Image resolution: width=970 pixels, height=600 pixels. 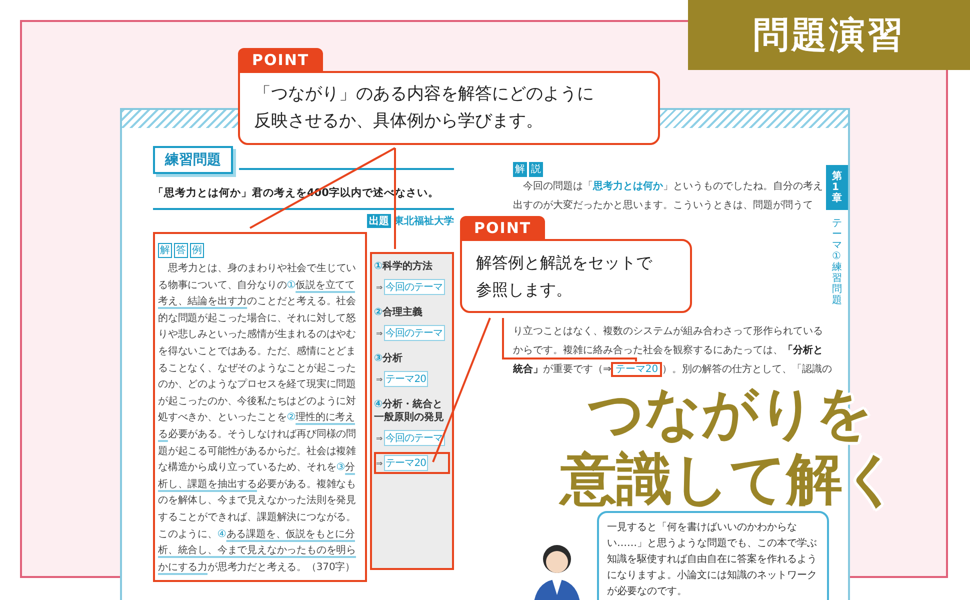 I want to click on answer-paragraph: 思考力とは、身のまわりや社会で生じている物事について、自分なりの①仮説を立てて考え、結論を出す力のことだと考える。社会的な問題が起こった場合に、それに対して怒りや悲しみといった感情が生まれるのはやむを得ないことではある。ただ、感情にとどまることなく、なぜそのようなことが起こったのか、どのようなプロセスを経て現実に問題が起こったのか、今後私たちはどのように対処すべきか、といったことを②理性的に考える必要がある。そうしなければ再び同様の問題が起こる可能性があるからだ。社会は複雑な構造から成り立っているため、それを③分析し、課題を抽出する必要がある。複雑なものを解体し、今まで見えなかった法則を発見することができれば、課題解決につながる。このように、④ある課題を、仮説をもとに分析、統合し、今まで見えなかったものを明らかにする力が思考力だと考える。（370字）, so click(x=258, y=418).